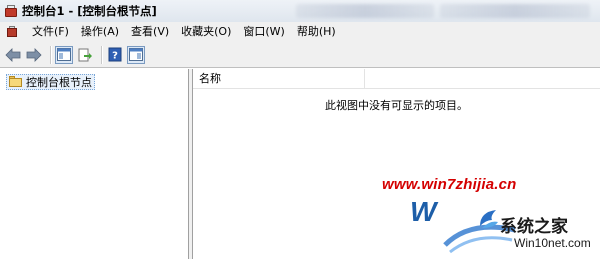  I want to click on menu-favorites: 收藏夹(O), so click(206, 32).